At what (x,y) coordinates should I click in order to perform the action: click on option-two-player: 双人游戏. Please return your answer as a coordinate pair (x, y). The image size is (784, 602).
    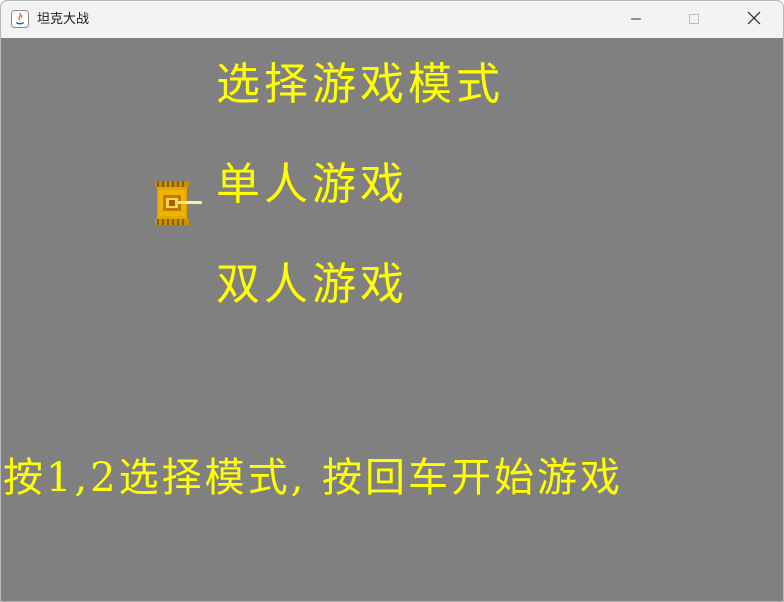
    Looking at the image, I should click on (312, 285).